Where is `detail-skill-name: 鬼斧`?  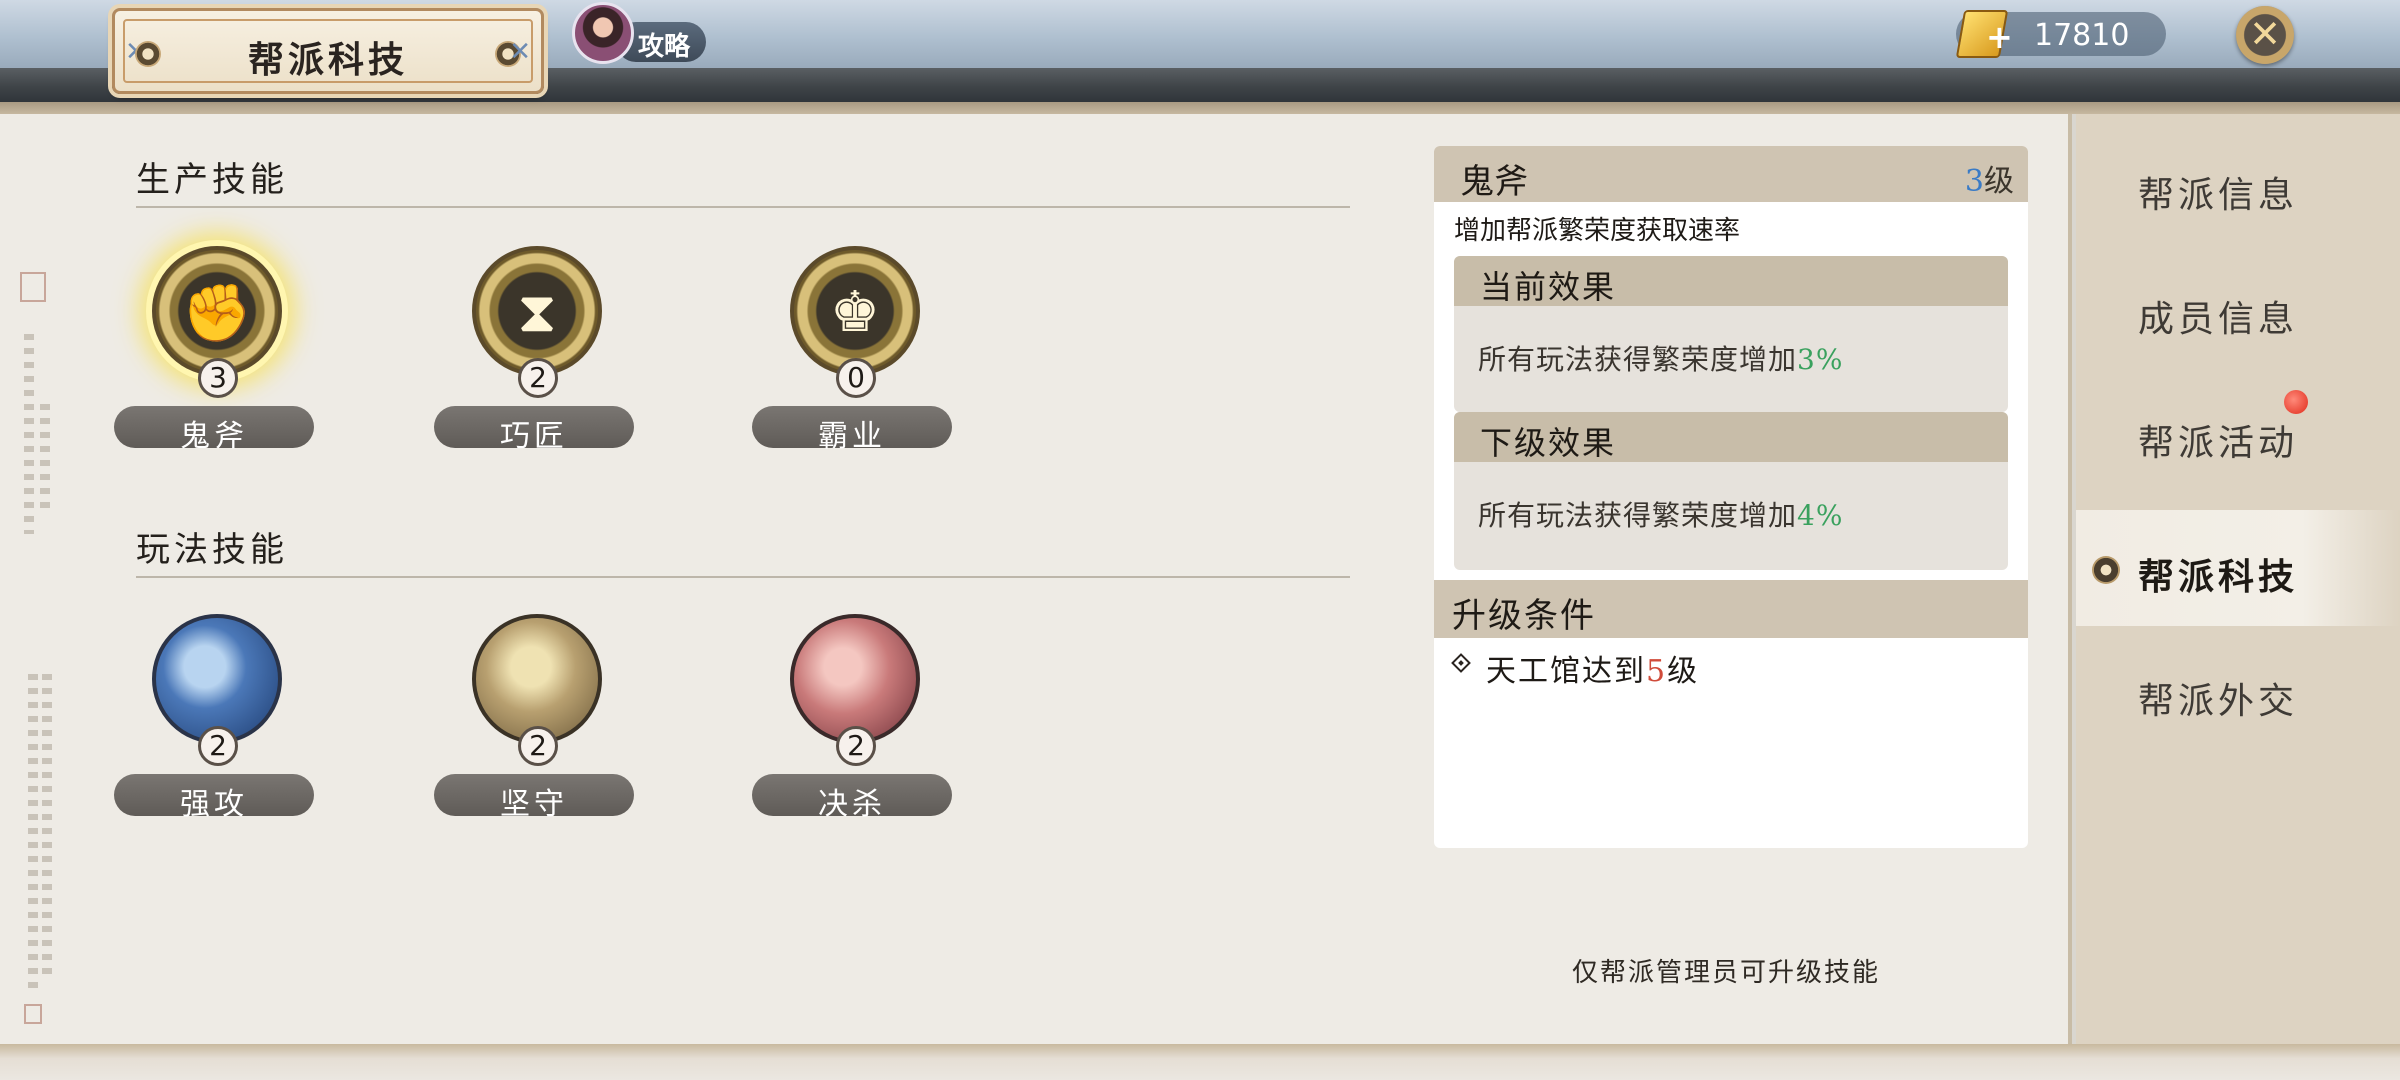
detail-skill-name: 鬼斧 is located at coordinates (1494, 182).